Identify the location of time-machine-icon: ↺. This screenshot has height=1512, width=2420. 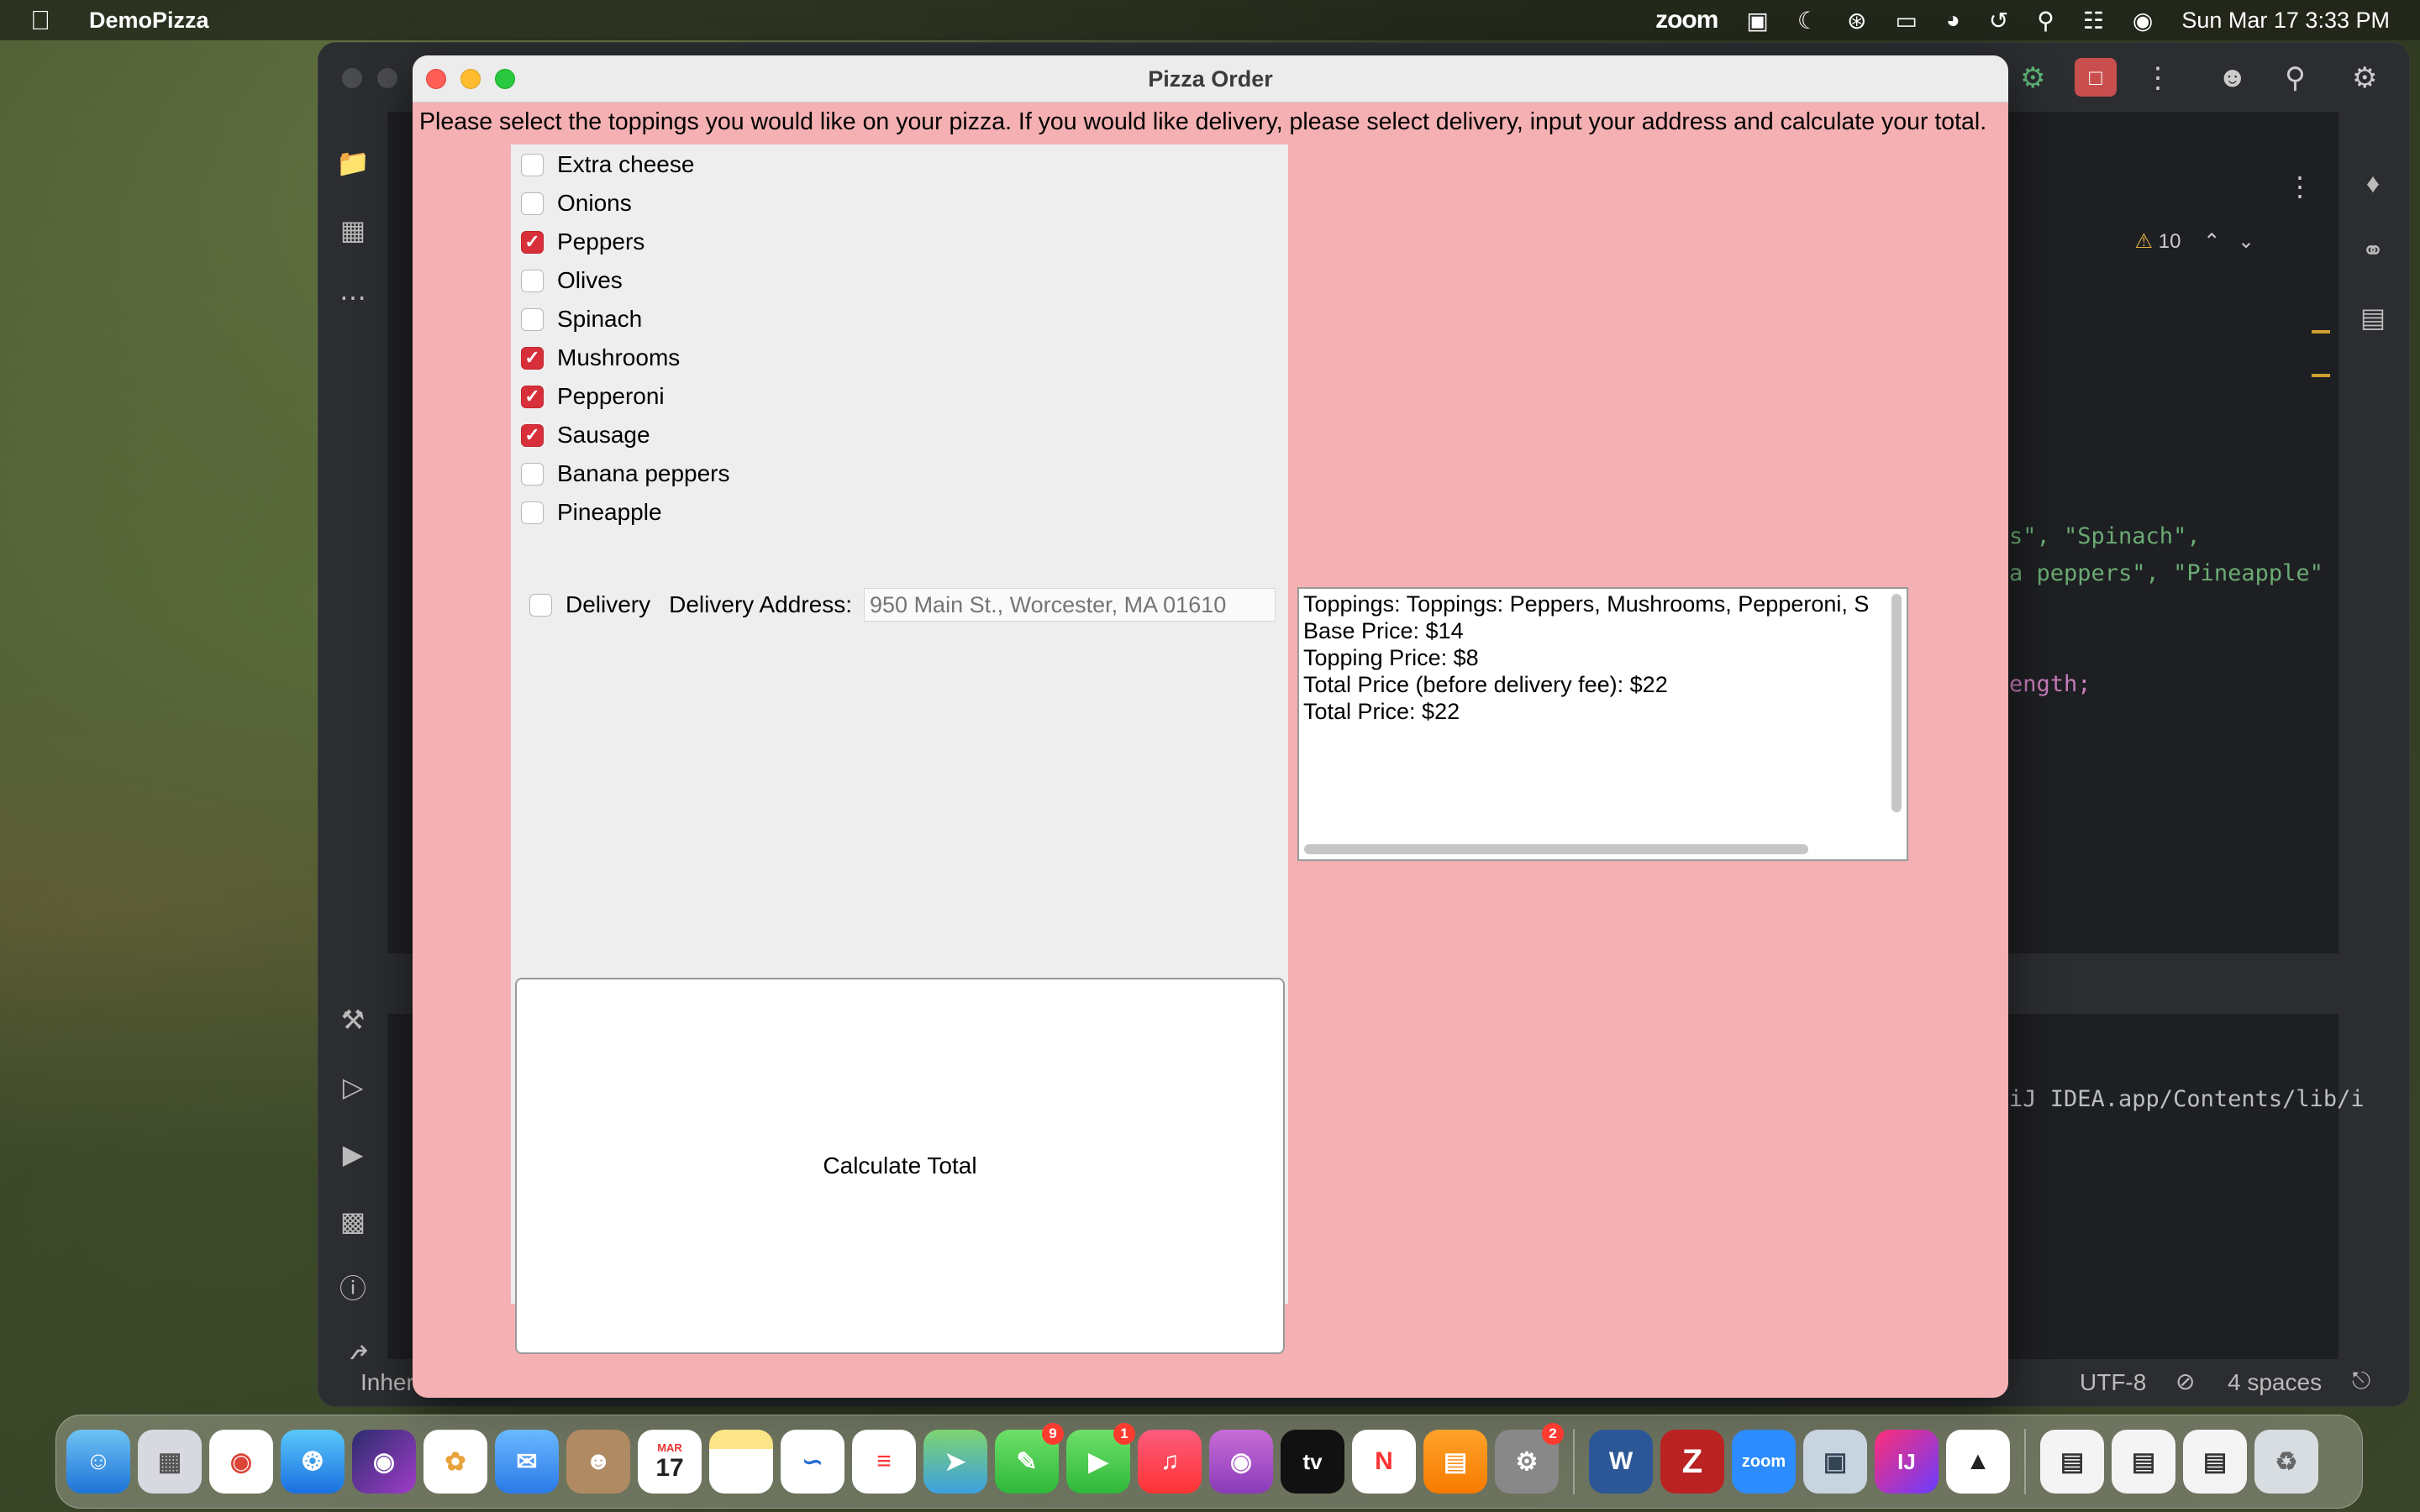
(1998, 20).